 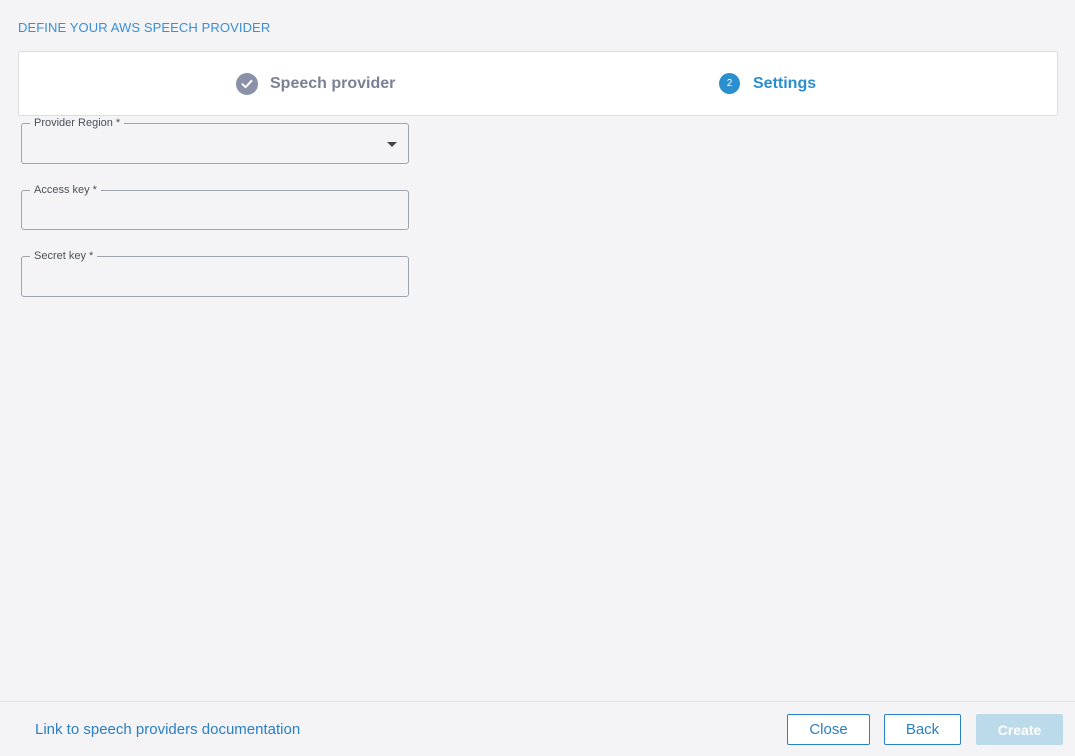 I want to click on chevron-down-icon, so click(x=392, y=144).